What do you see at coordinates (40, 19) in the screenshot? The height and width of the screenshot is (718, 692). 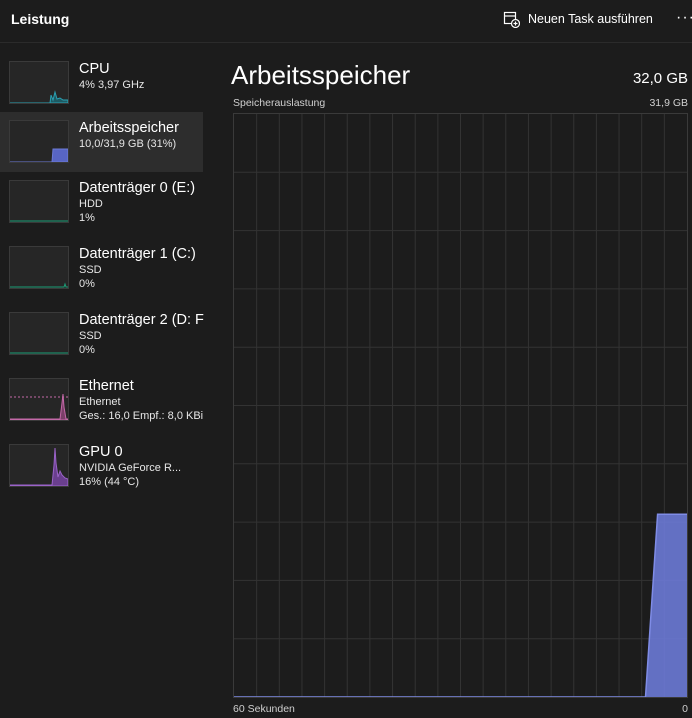 I see `page-title: Leistung` at bounding box center [40, 19].